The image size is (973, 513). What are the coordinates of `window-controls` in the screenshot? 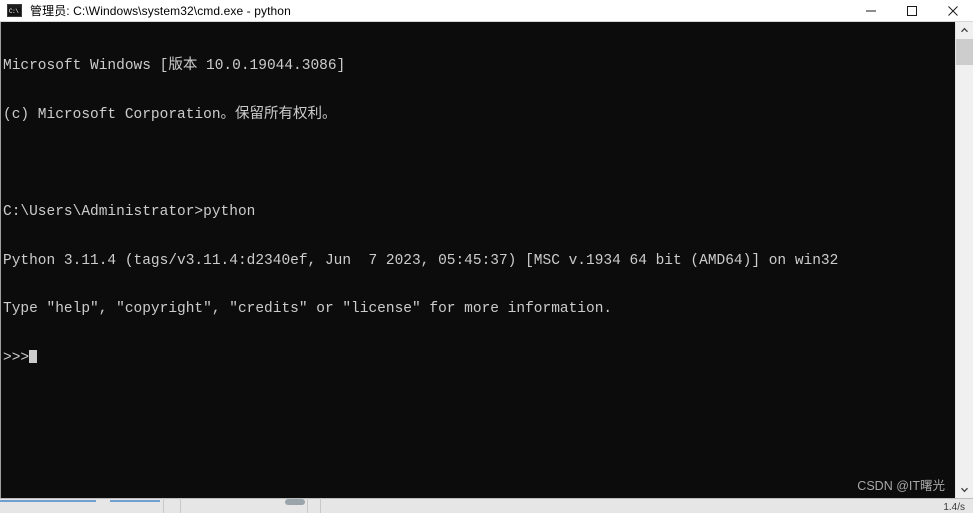 It's located at (911, 10).